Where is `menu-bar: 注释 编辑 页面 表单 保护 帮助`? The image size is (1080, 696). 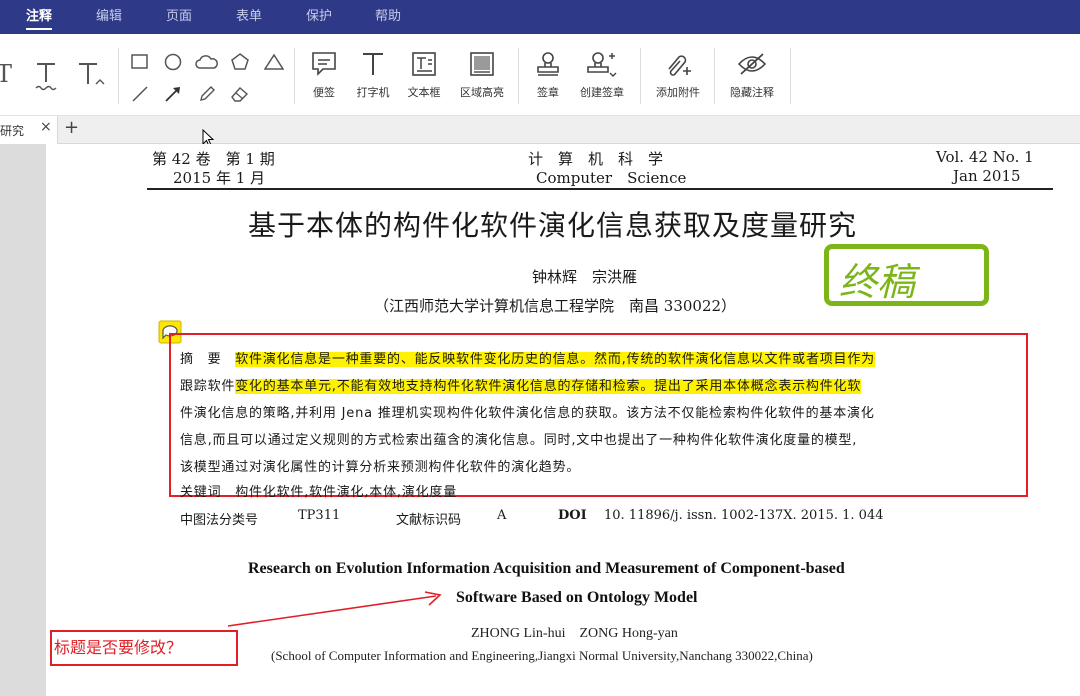
menu-bar: 注释 编辑 页面 表单 保护 帮助 is located at coordinates (540, 17).